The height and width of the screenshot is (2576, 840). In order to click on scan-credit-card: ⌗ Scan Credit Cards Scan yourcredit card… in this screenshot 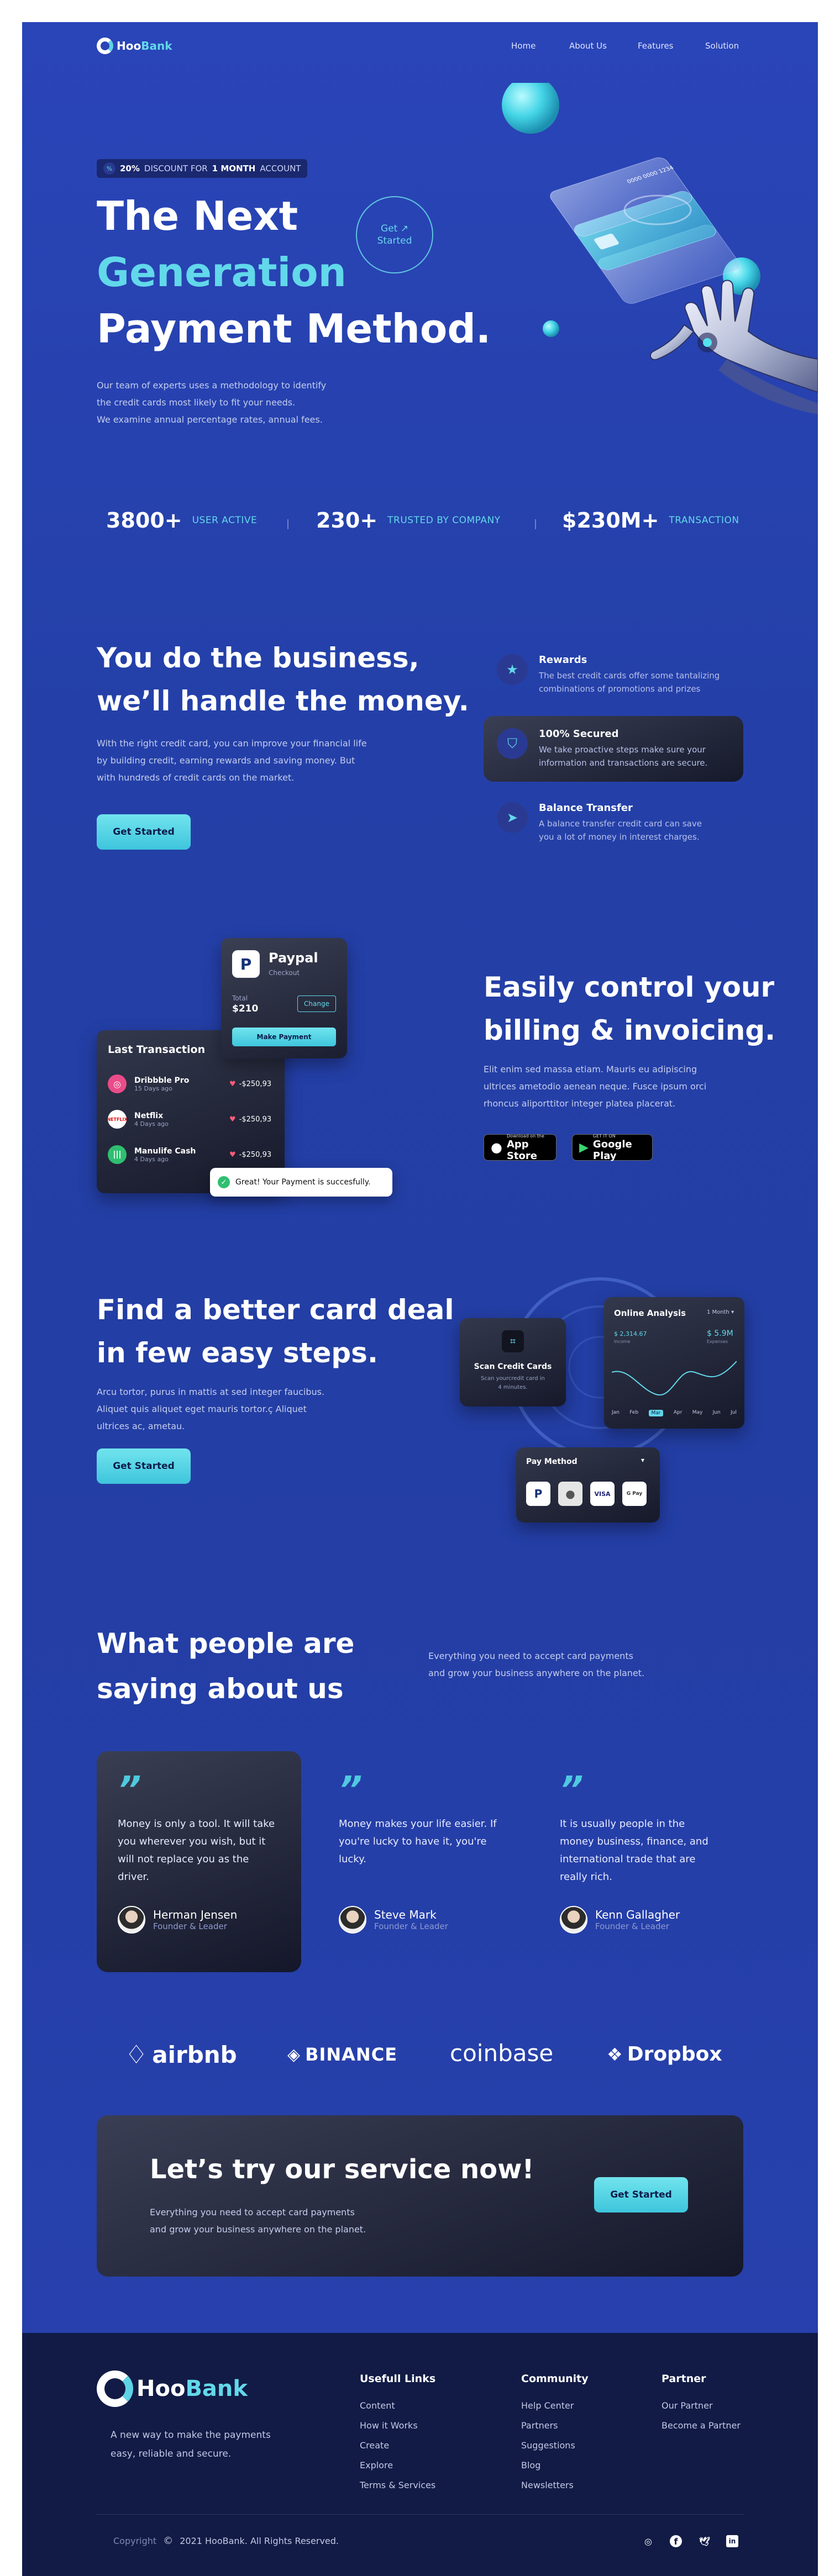, I will do `click(513, 1362)`.